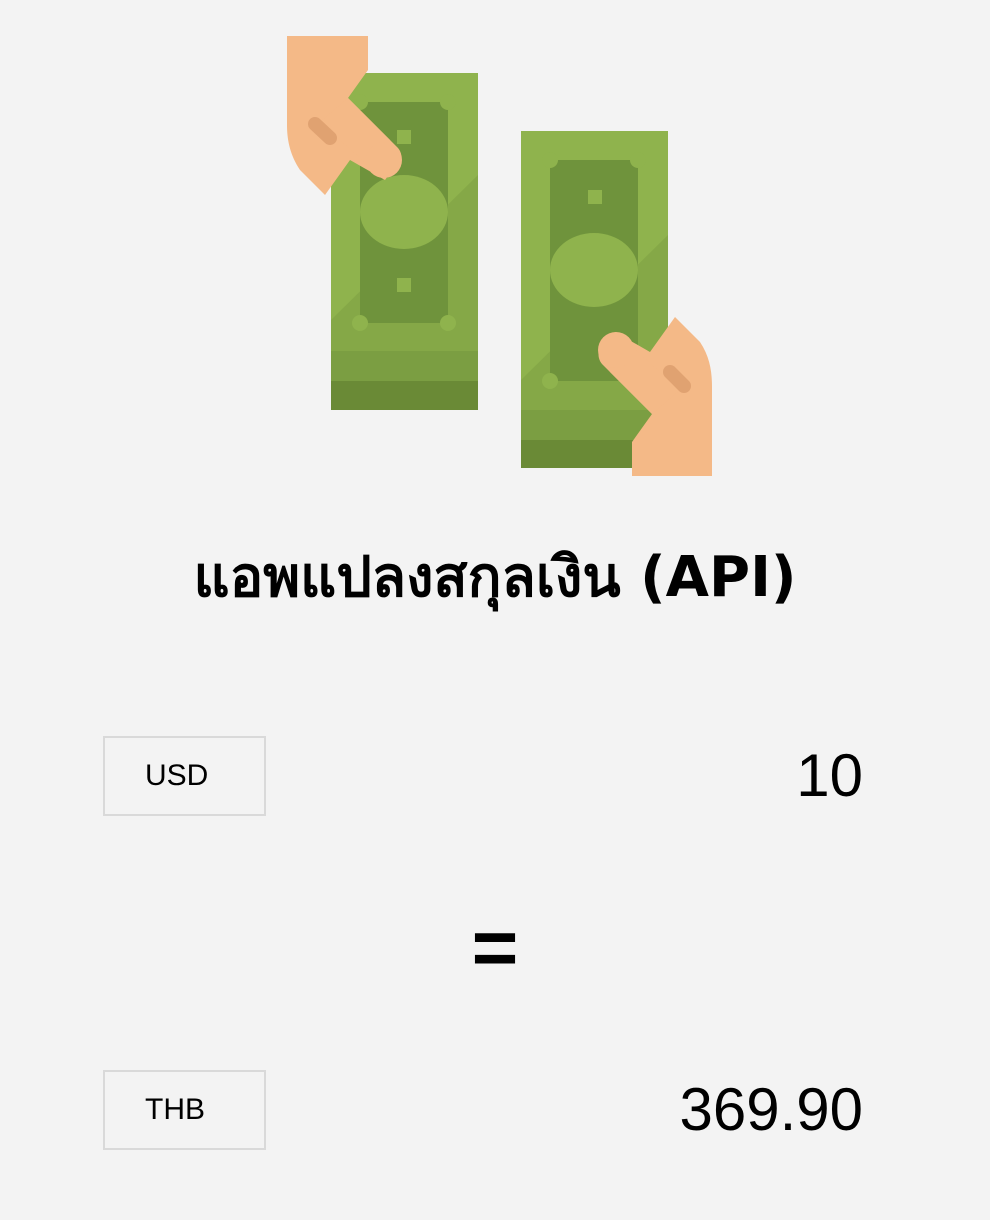 The image size is (990, 1220). What do you see at coordinates (495, 947) in the screenshot?
I see `equals-sign: =` at bounding box center [495, 947].